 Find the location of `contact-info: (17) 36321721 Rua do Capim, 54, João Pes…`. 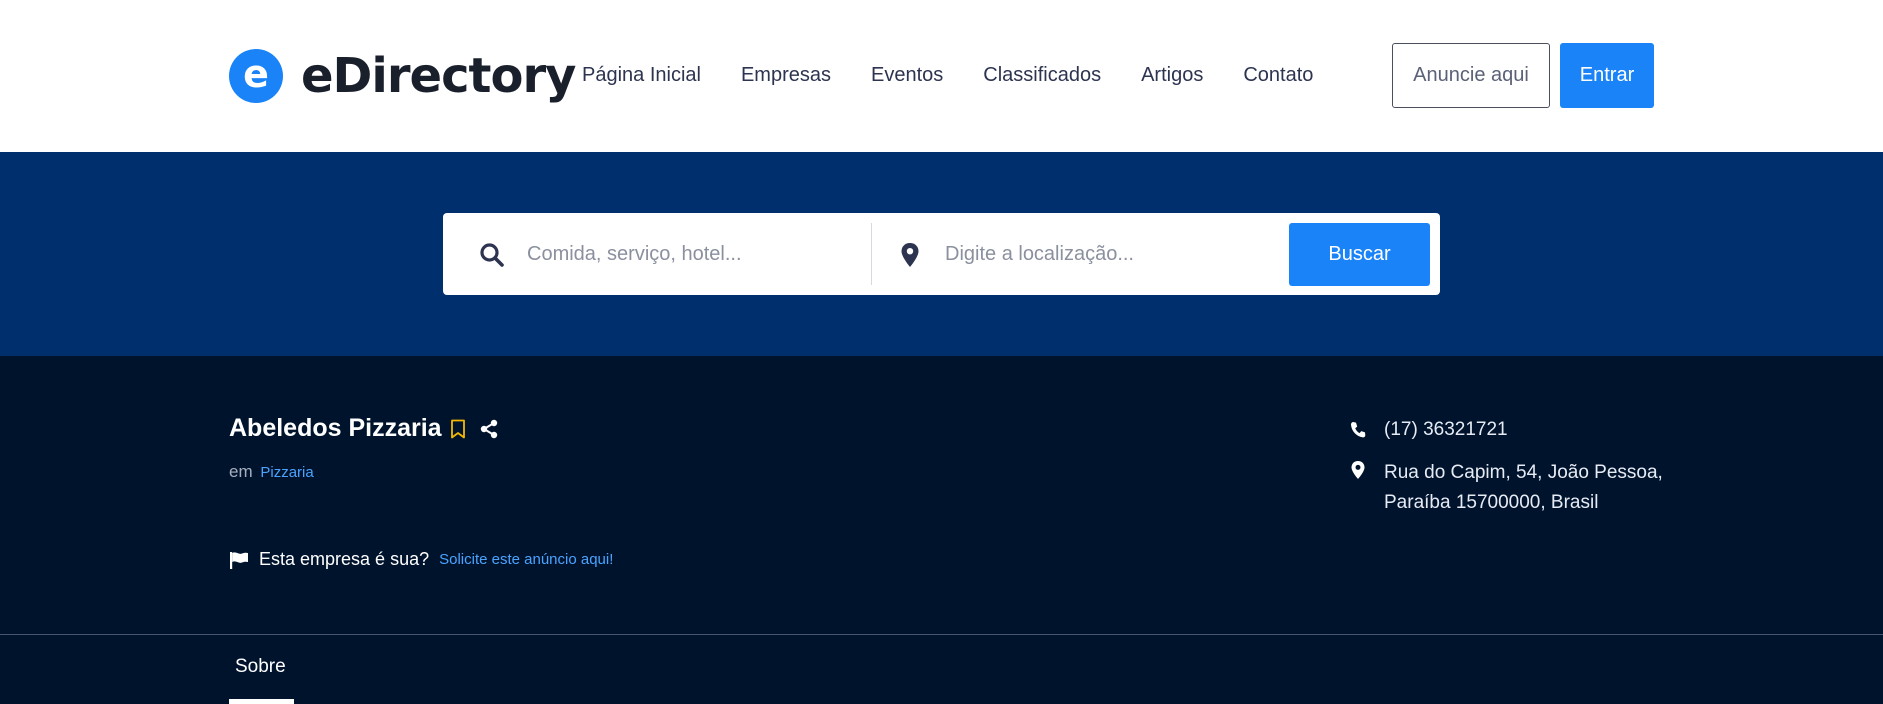

contact-info: (17) 36321721 Rua do Capim, 54, João Pes… is located at coordinates (1510, 476).